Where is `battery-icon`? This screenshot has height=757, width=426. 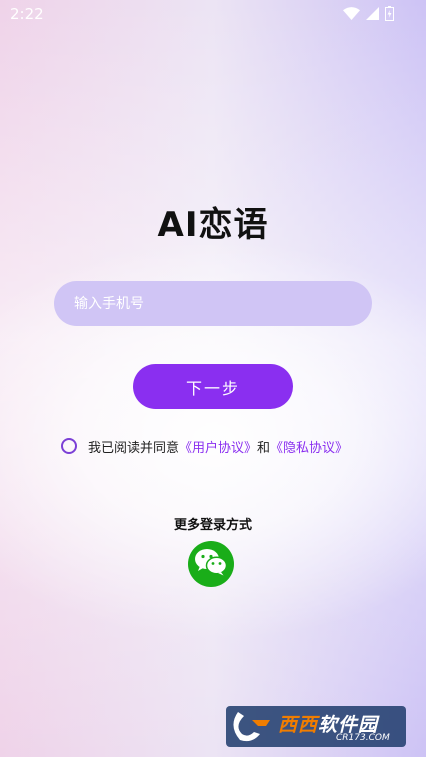 battery-icon is located at coordinates (389, 13).